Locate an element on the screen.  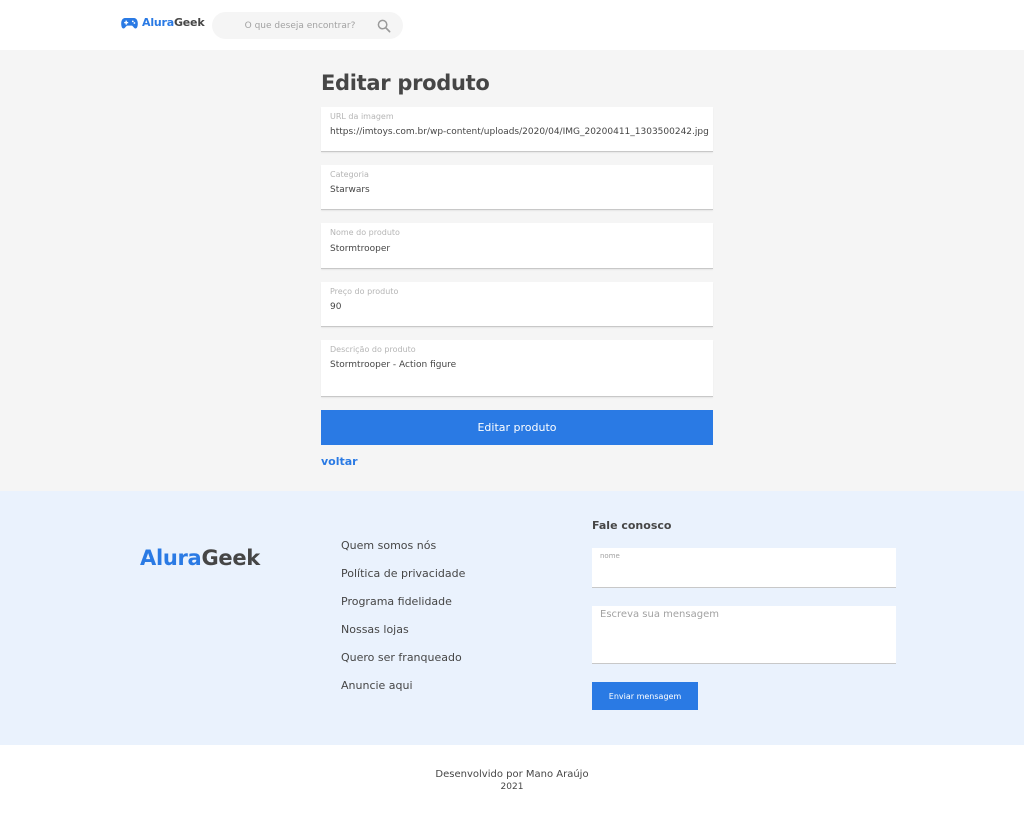
contact-name-label: nome is located at coordinates (610, 556).